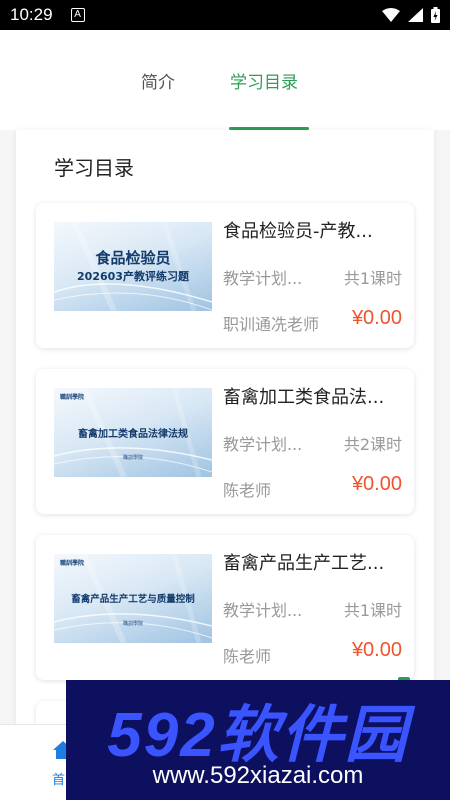  I want to click on course-thumbnail: 職訓學院 畜禽加工类食品法律法规 職訓學院, so click(133, 432).